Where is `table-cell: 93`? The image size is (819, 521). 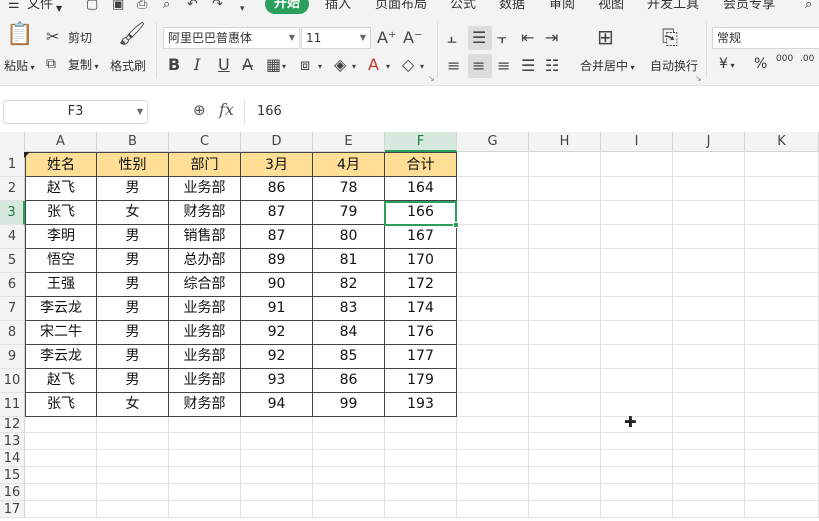 table-cell: 93 is located at coordinates (277, 381).